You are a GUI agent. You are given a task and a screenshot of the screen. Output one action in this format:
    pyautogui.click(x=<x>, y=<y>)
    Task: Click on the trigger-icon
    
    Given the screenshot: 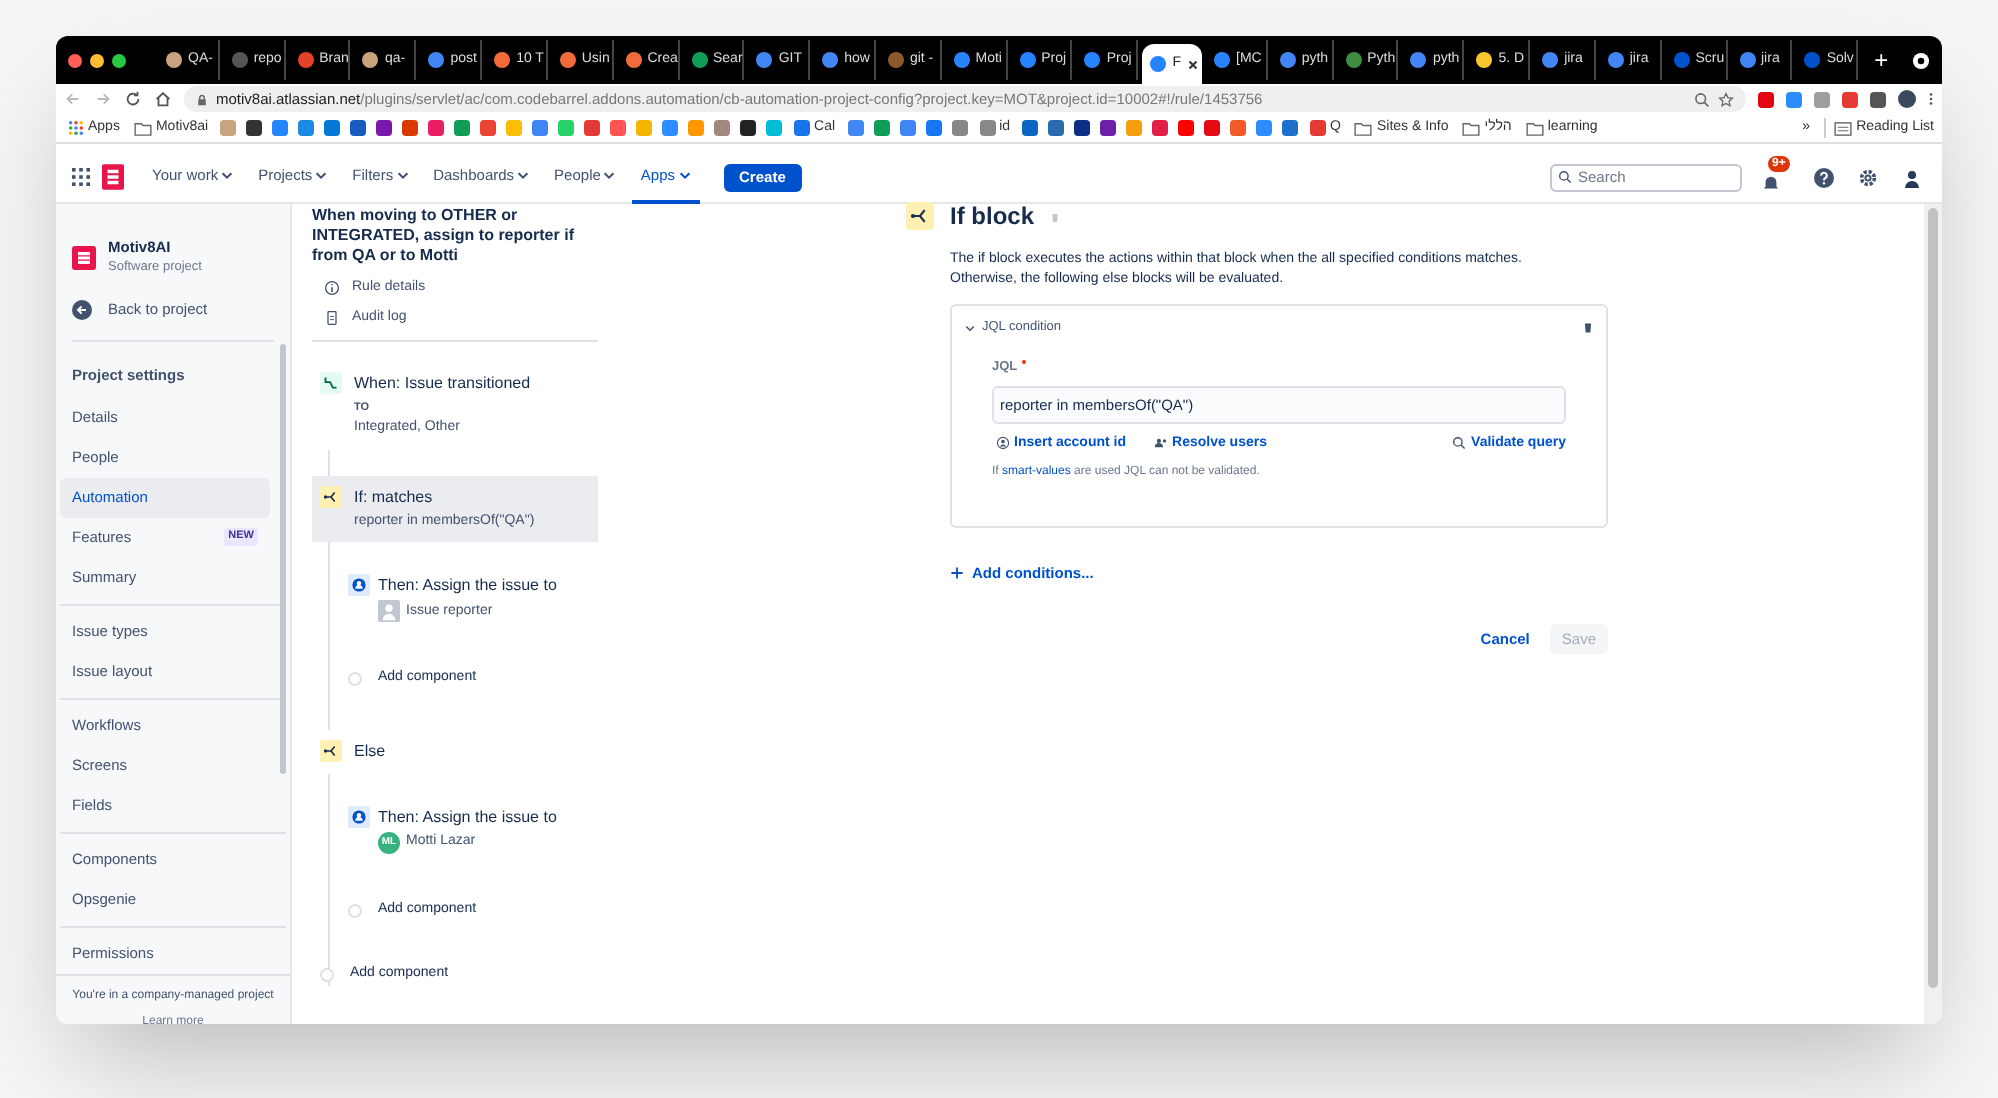 What is the action you would take?
    pyautogui.click(x=331, y=383)
    